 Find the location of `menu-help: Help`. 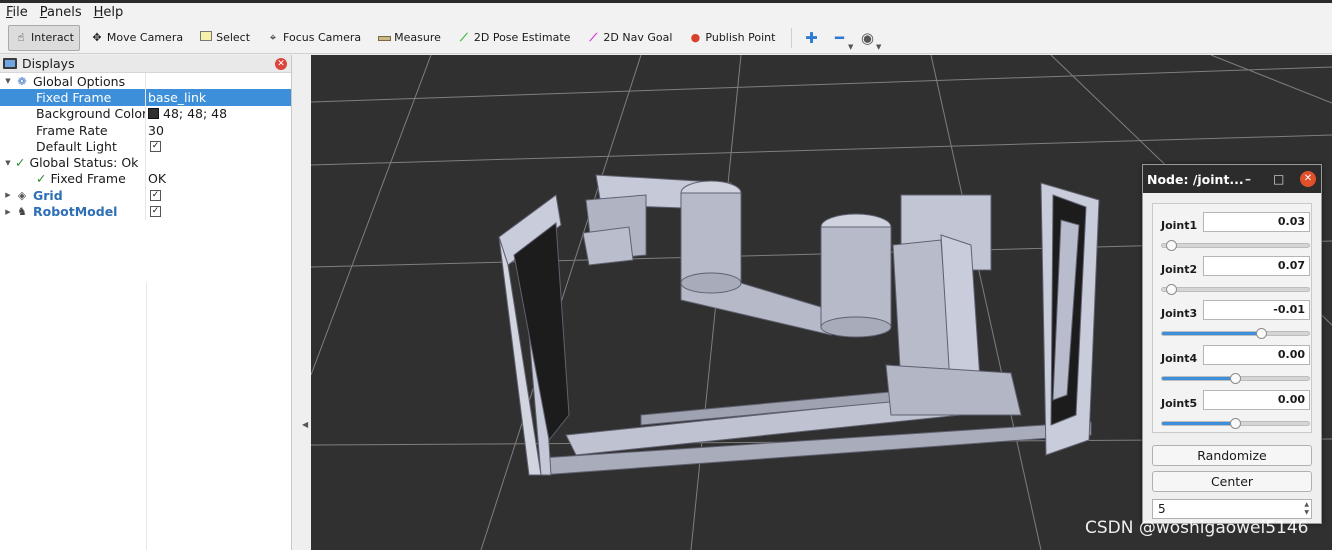

menu-help: Help is located at coordinates (109, 12).